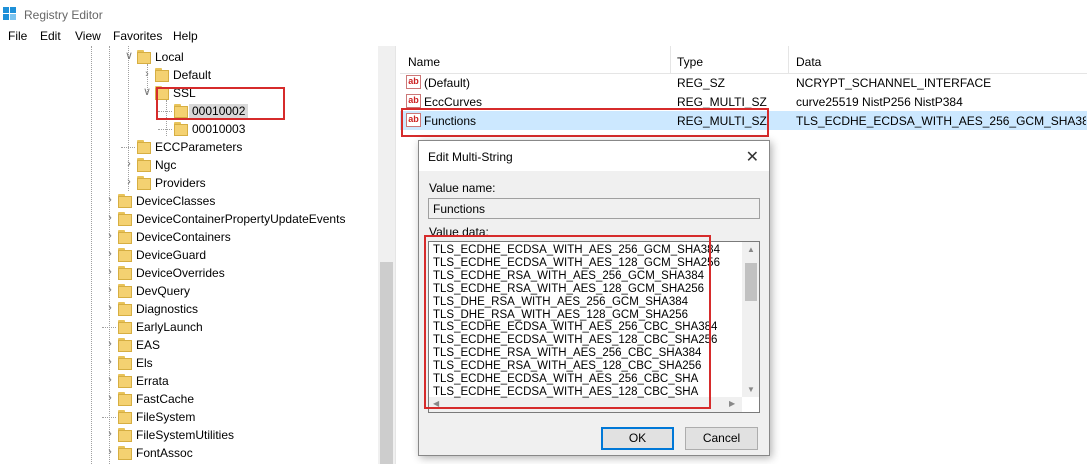 This screenshot has height=464, width=1087. Describe the element at coordinates (637, 438) in the screenshot. I see `ok-button: OK` at that location.